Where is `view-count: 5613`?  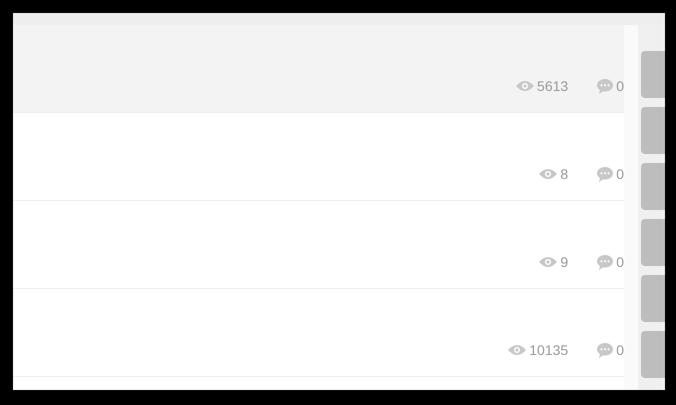
view-count: 5613 is located at coordinates (552, 86).